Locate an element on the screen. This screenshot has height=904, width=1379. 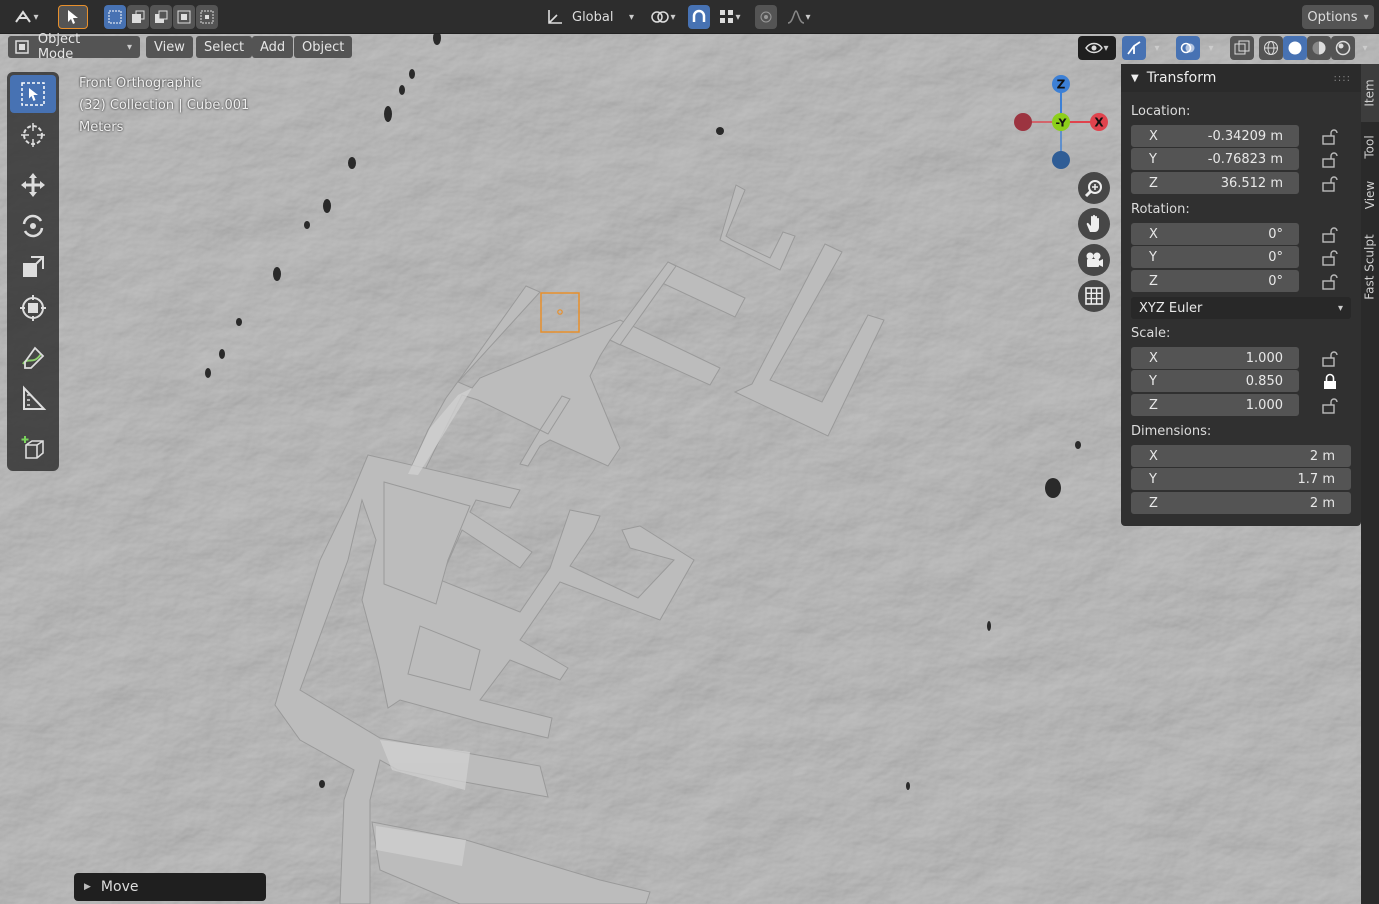
measure-tool is located at coordinates (33, 399).